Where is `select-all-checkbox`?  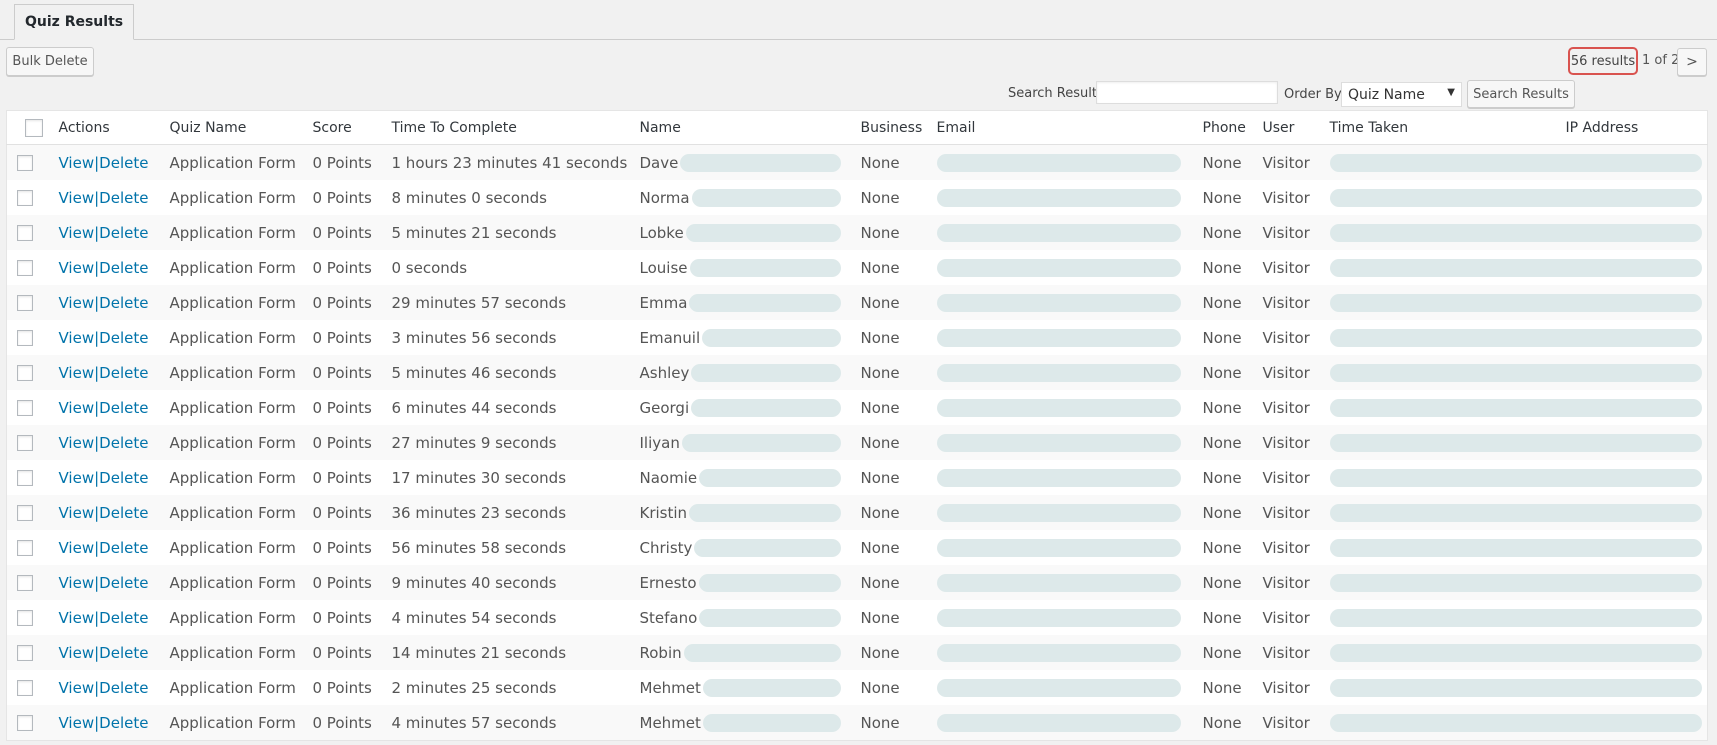 select-all-checkbox is located at coordinates (34, 127).